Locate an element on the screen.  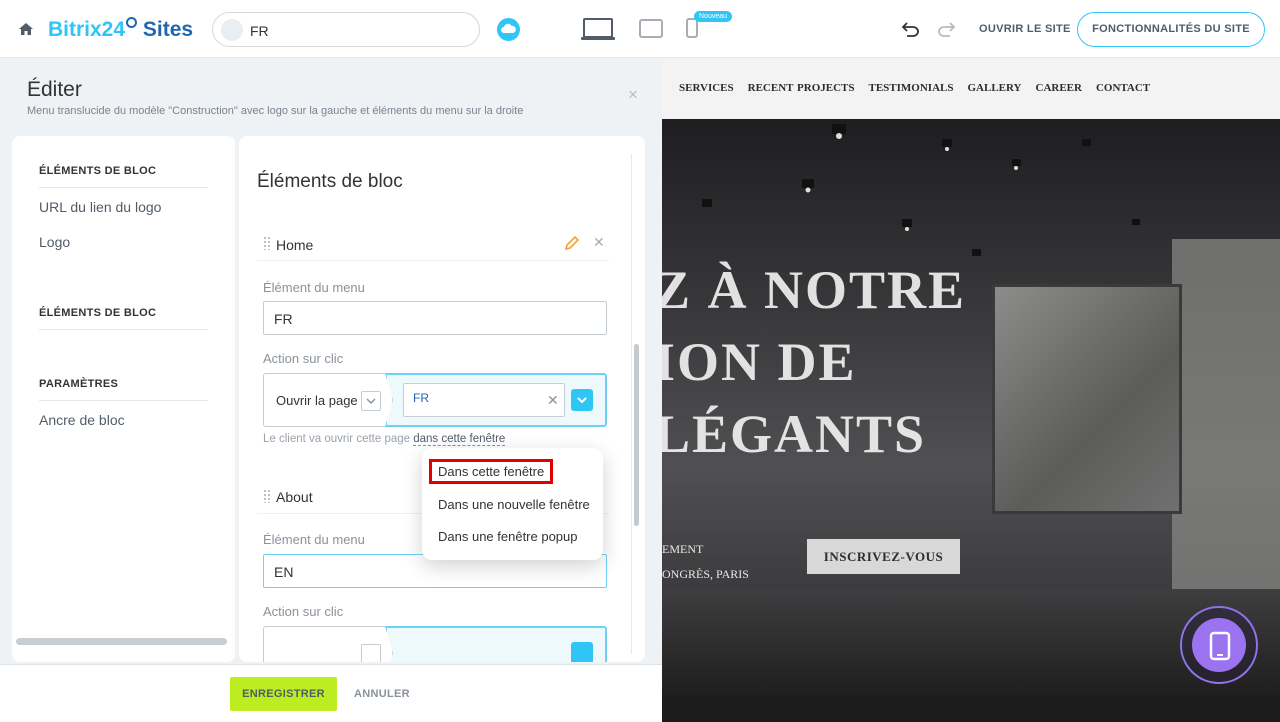
tablet-icon is located at coordinates (1220, 646).